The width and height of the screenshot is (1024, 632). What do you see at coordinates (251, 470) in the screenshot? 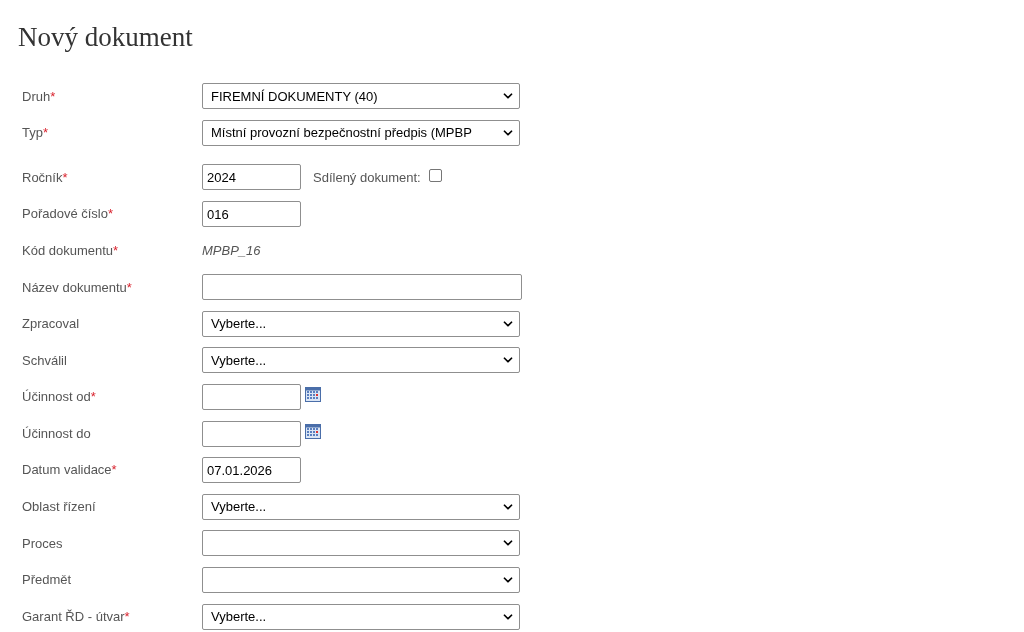
I see `input-field: 07.01.2026` at bounding box center [251, 470].